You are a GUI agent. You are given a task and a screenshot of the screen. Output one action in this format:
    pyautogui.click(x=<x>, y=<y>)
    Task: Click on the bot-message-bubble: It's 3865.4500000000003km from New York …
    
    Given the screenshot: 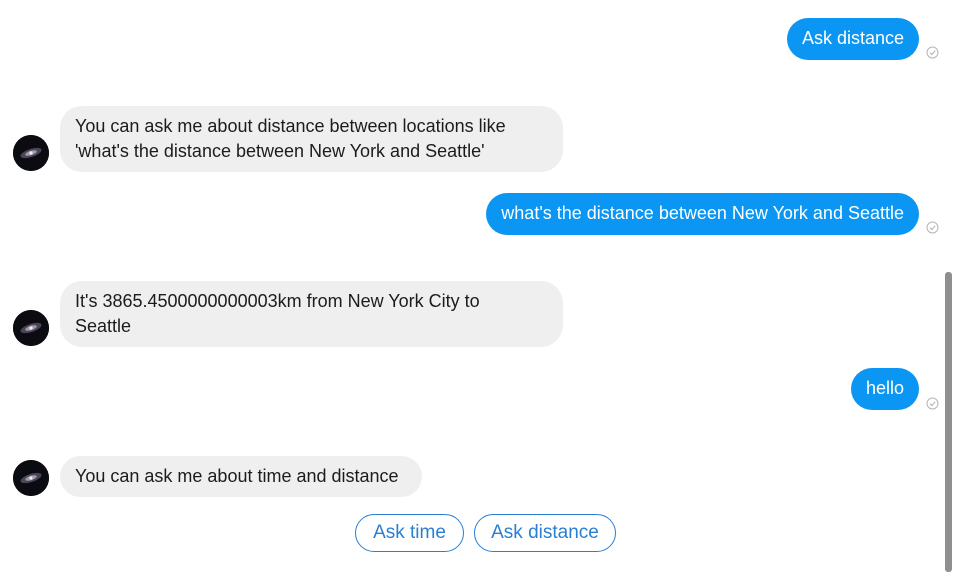 What is the action you would take?
    pyautogui.click(x=311, y=314)
    